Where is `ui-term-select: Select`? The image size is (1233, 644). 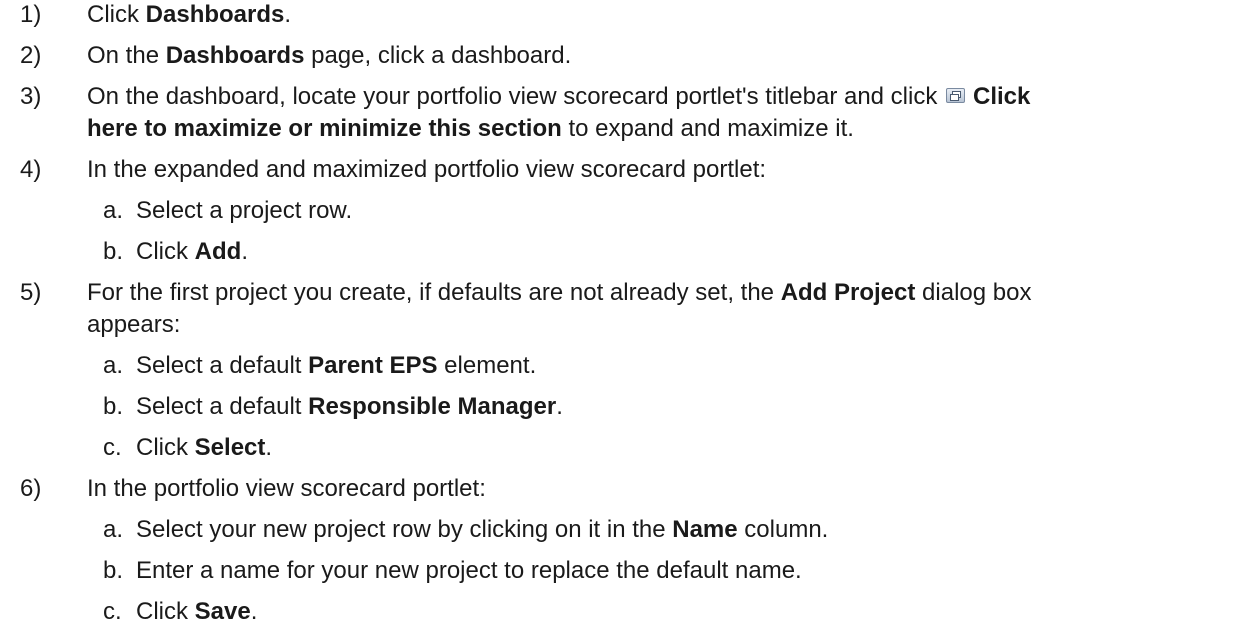 ui-term-select: Select is located at coordinates (230, 447).